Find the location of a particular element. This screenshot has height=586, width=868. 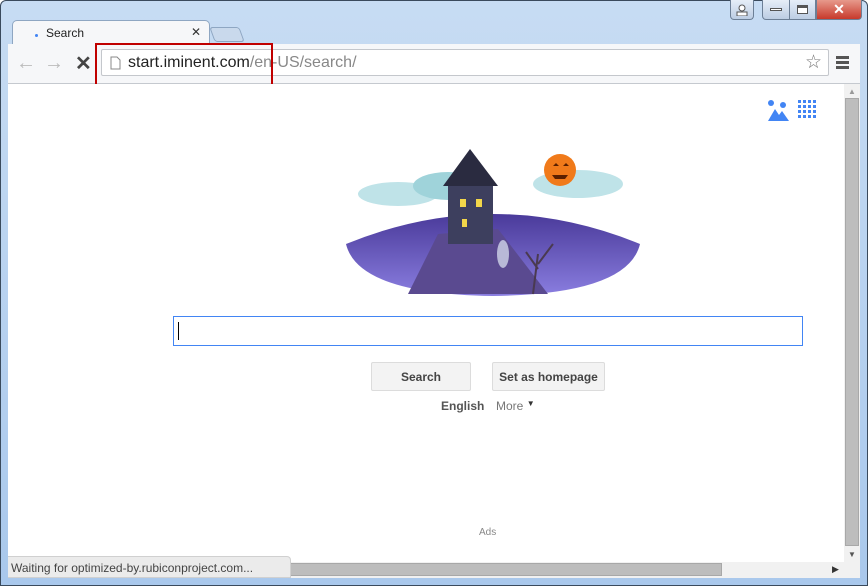

images-icon is located at coordinates (778, 110).